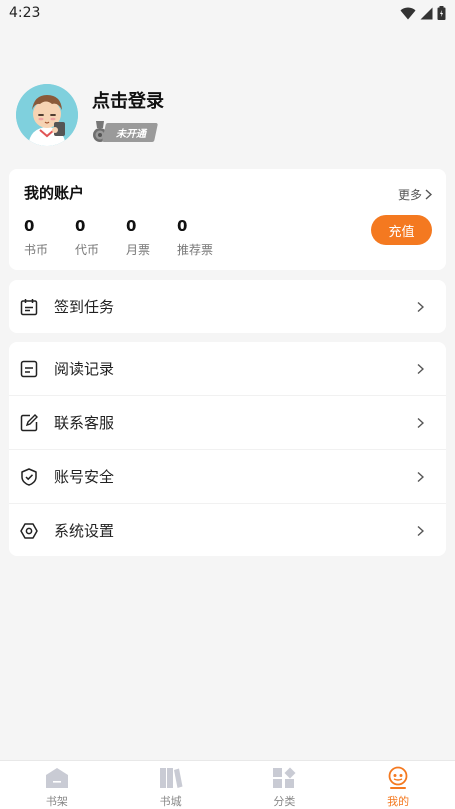 The width and height of the screenshot is (455, 809). What do you see at coordinates (29, 369) in the screenshot?
I see `reading-record-icon` at bounding box center [29, 369].